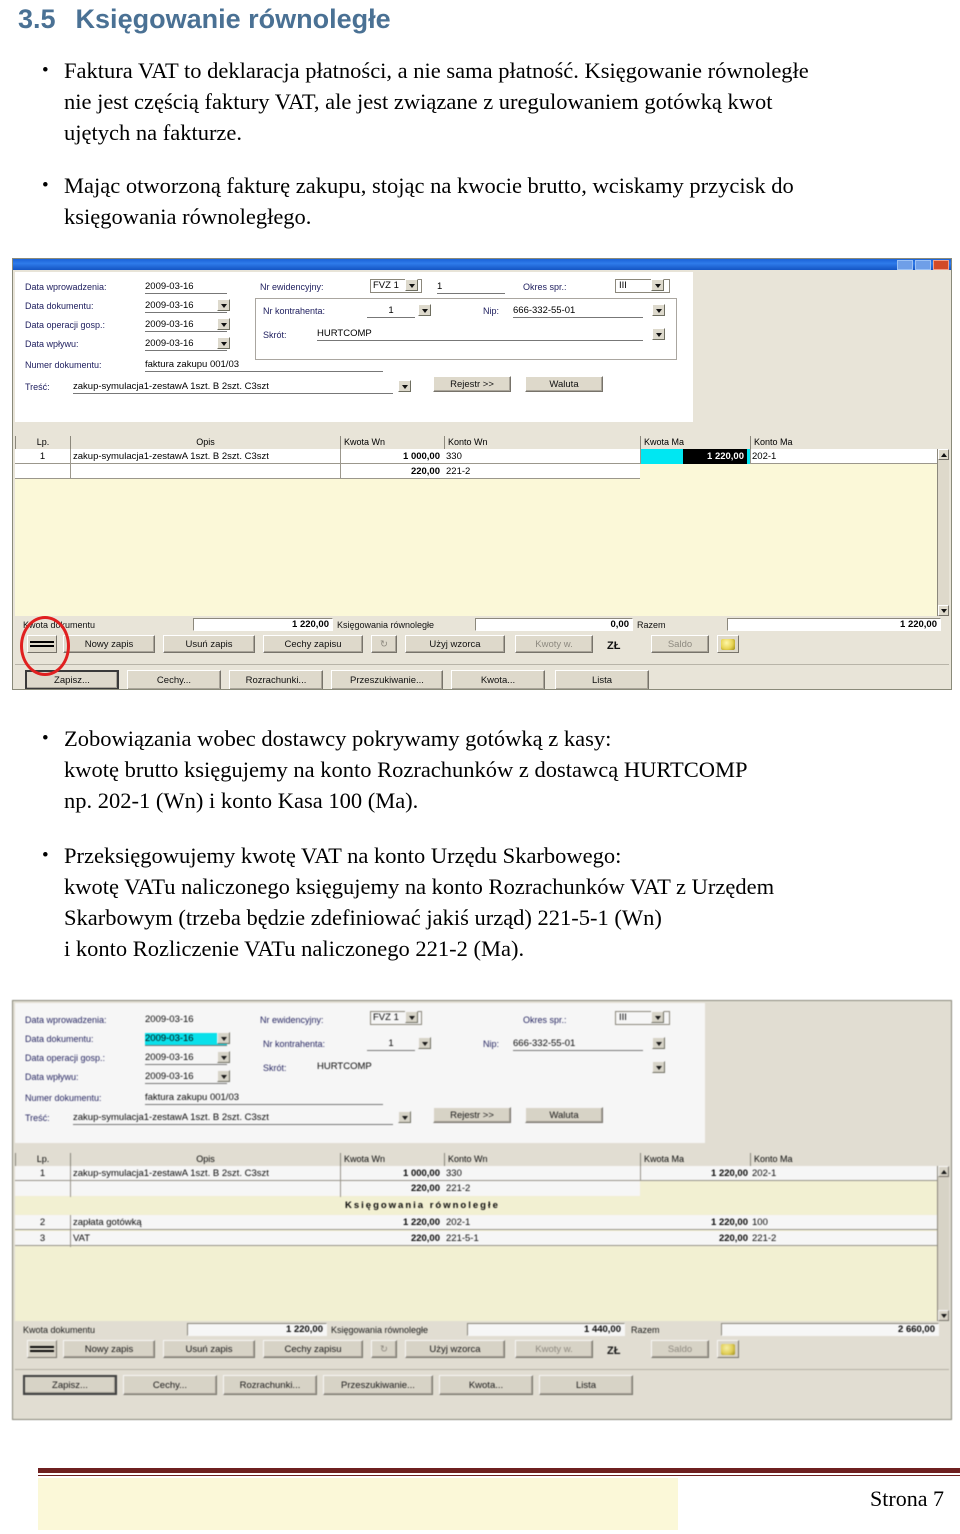 Image resolution: width=960 pixels, height=1534 pixels. I want to click on table-row: 3 VAT 220,00 221-5-1 220,00 221-2, so click(482, 1238).